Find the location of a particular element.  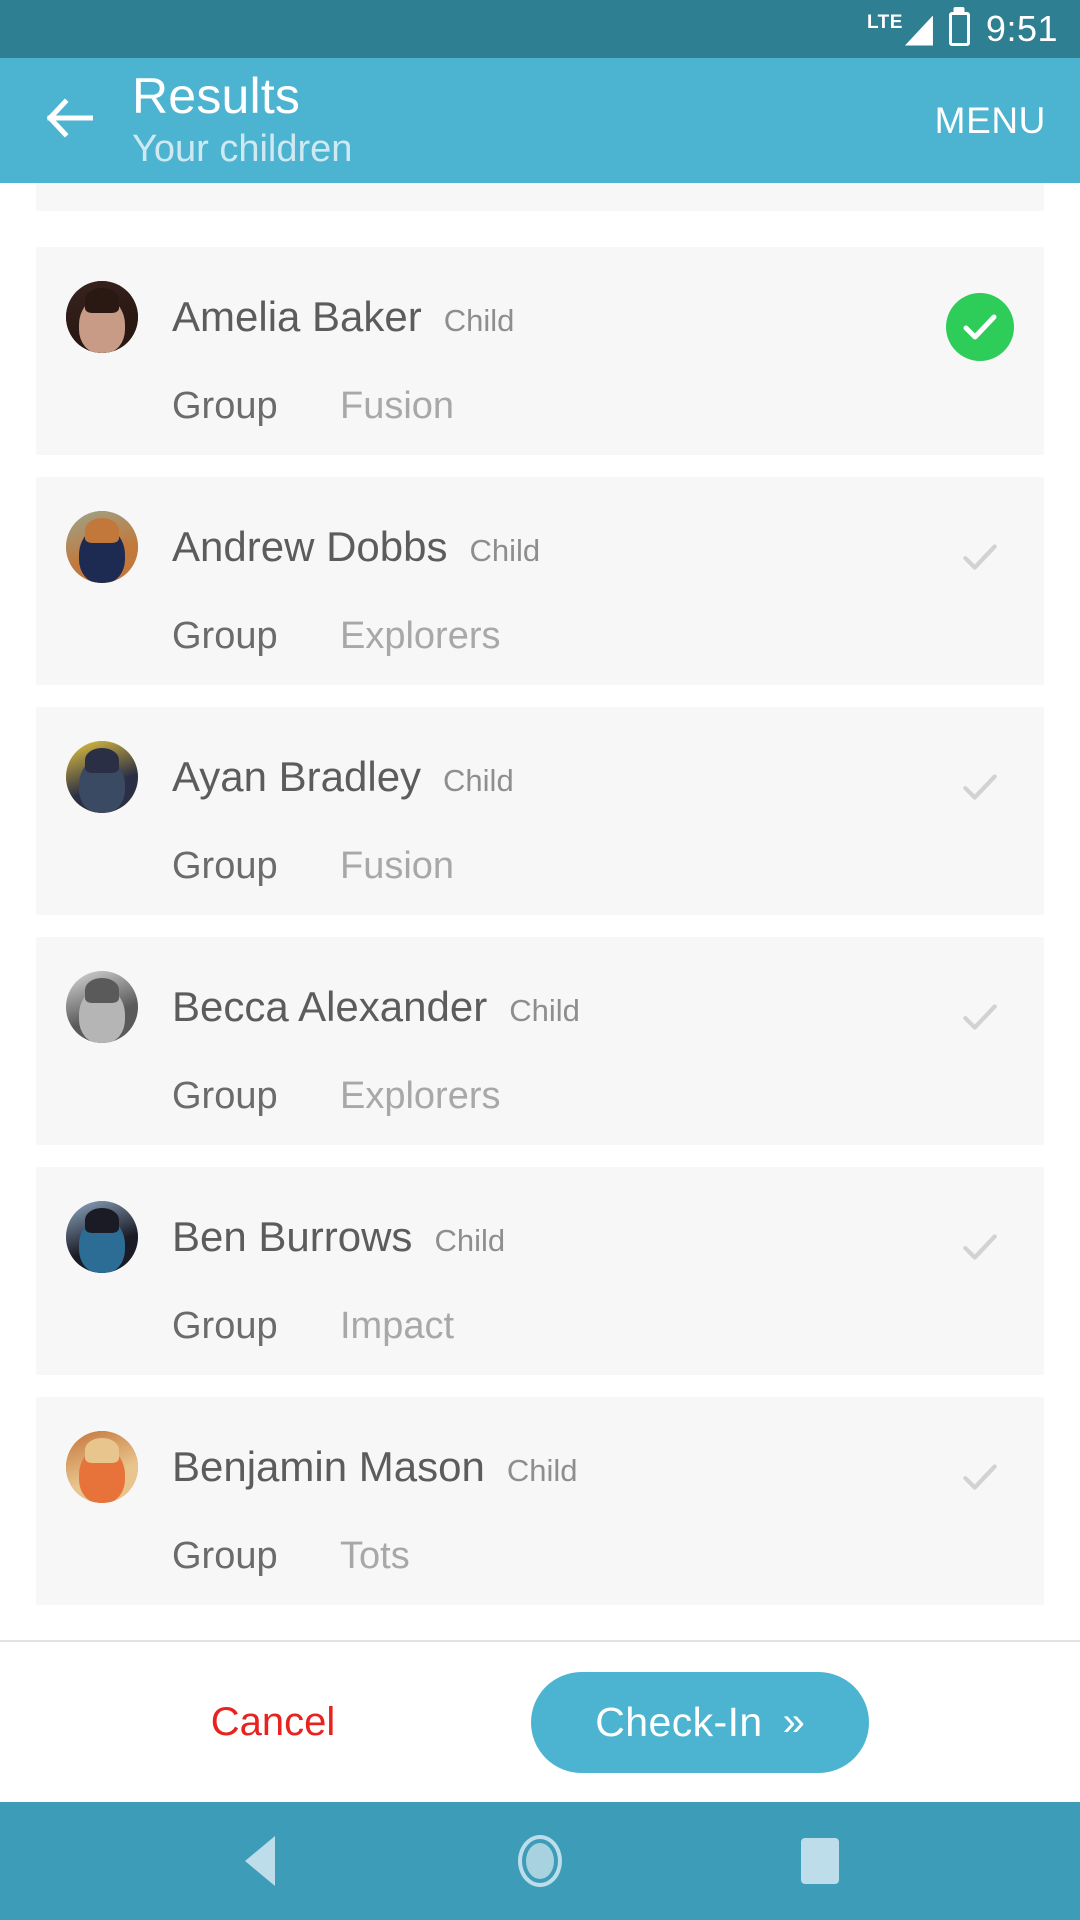

child-name-wrap: Benjamin Mason Child is located at coordinates (374, 1467).